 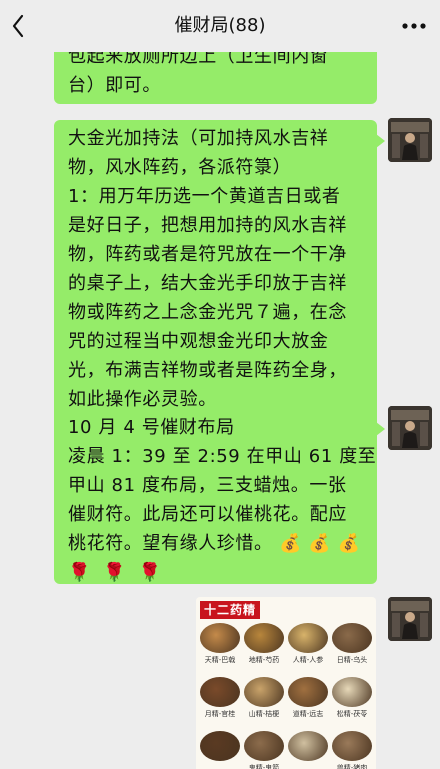 I want to click on message-text: 桃花符。望有缘人珍惜。, so click(x=170, y=543).